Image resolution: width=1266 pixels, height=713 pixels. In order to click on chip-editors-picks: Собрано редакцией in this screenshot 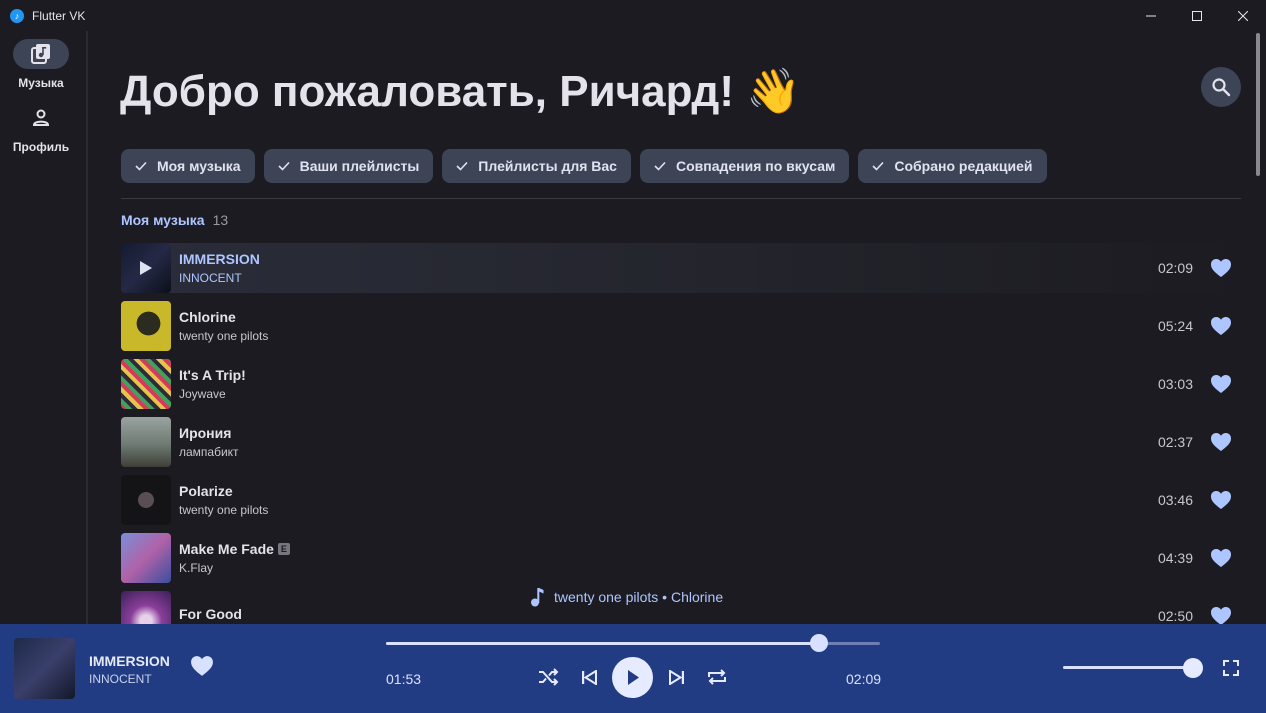, I will do `click(952, 166)`.